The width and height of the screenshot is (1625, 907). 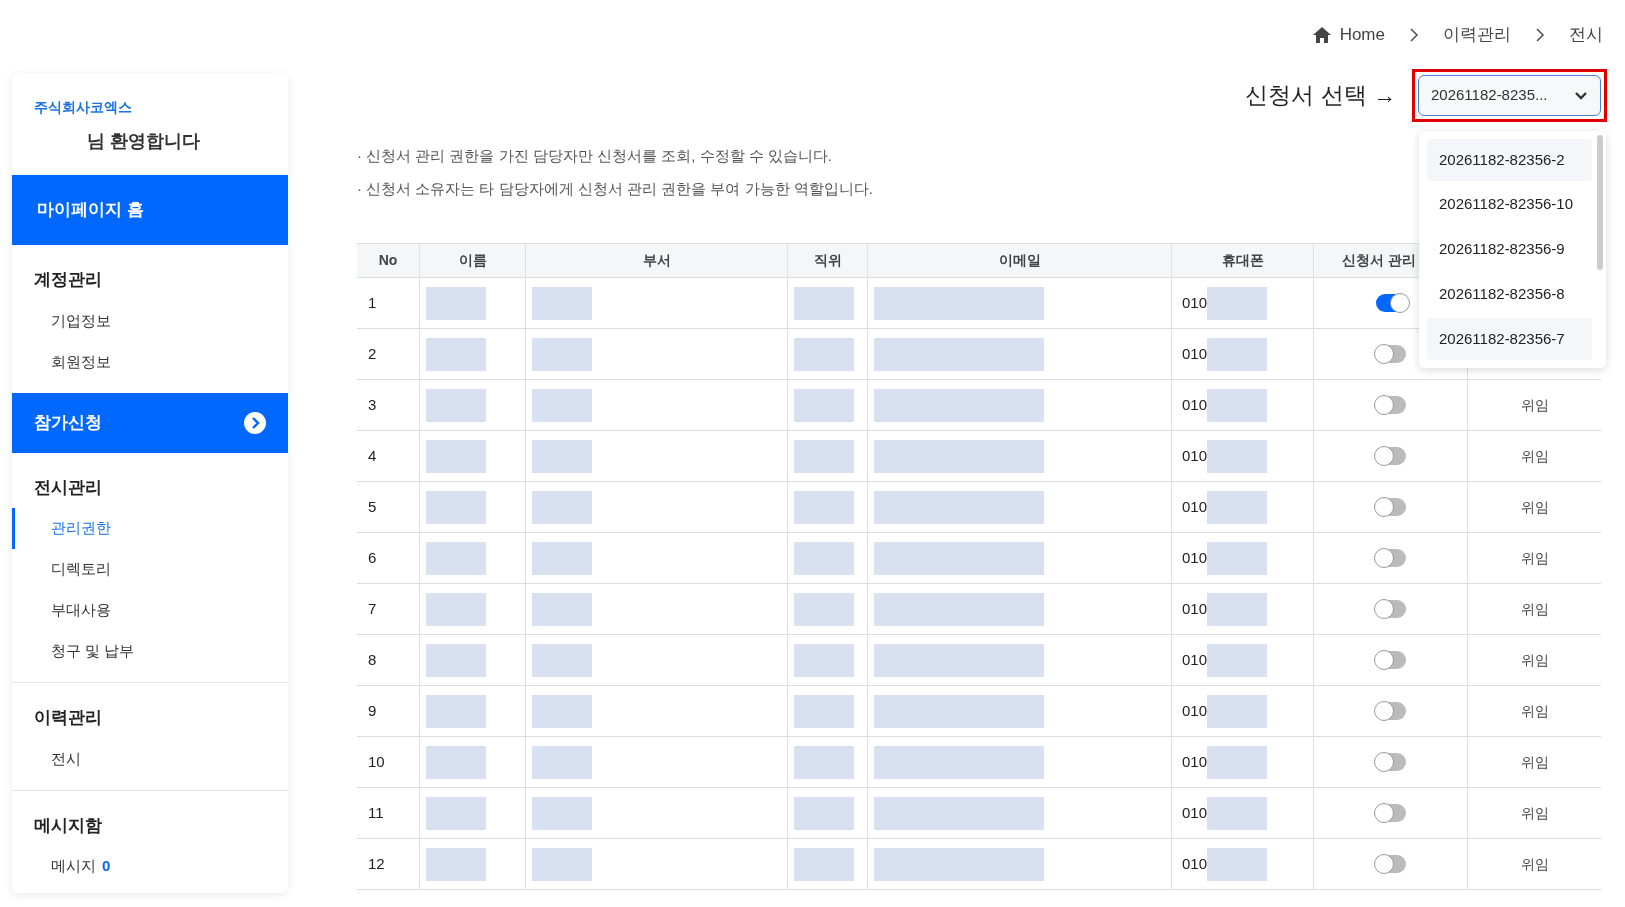 What do you see at coordinates (827, 260) in the screenshot?
I see `column-header: 직위` at bounding box center [827, 260].